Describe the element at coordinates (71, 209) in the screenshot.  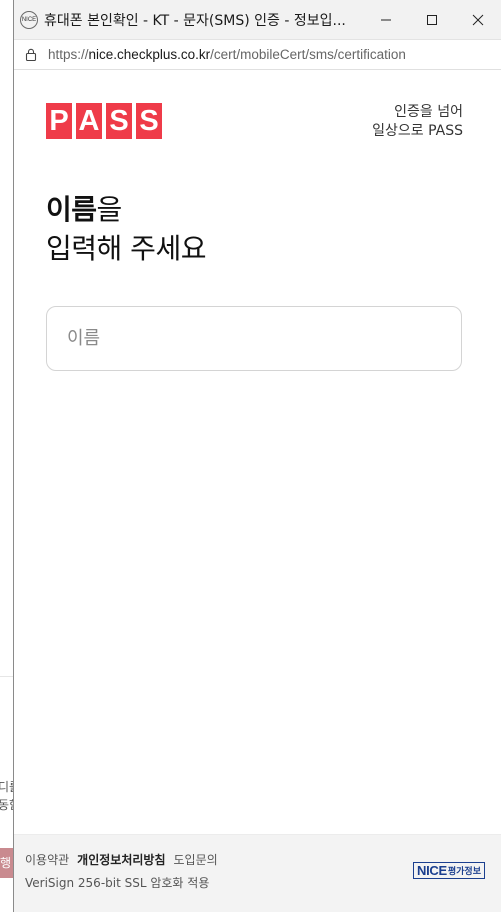
I see `heading-emphasis: 이름` at that location.